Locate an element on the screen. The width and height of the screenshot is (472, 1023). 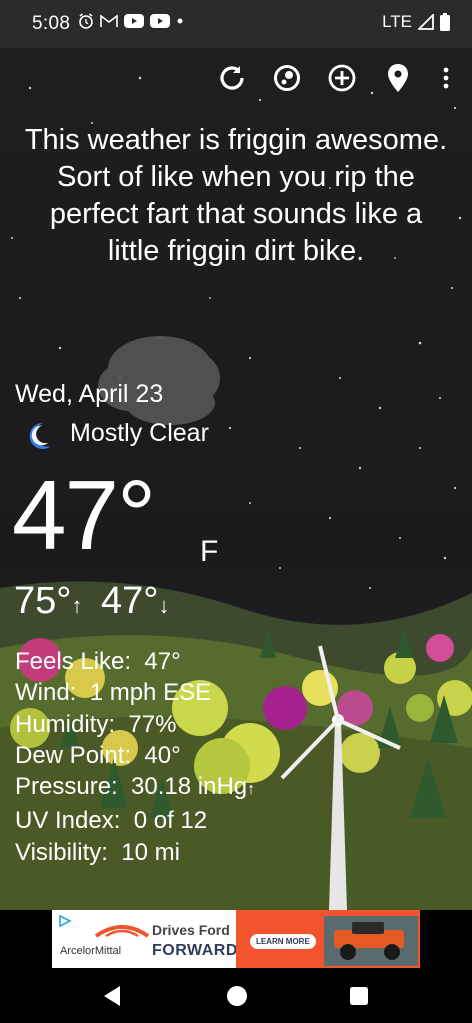
radar-icon is located at coordinates (287, 78).